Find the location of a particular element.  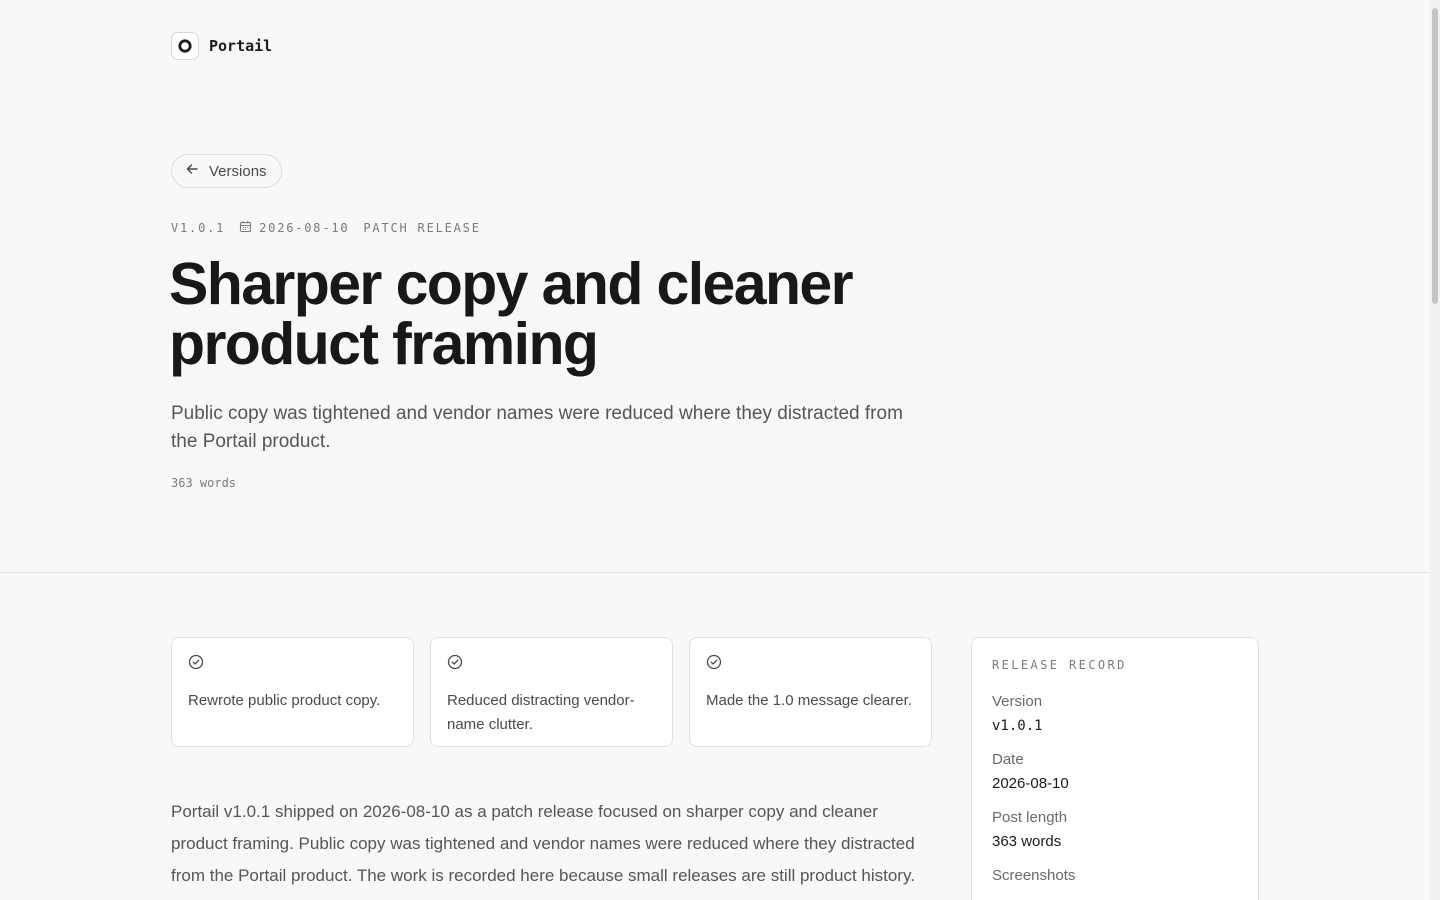

word-count: 363 words is located at coordinates (204, 483).